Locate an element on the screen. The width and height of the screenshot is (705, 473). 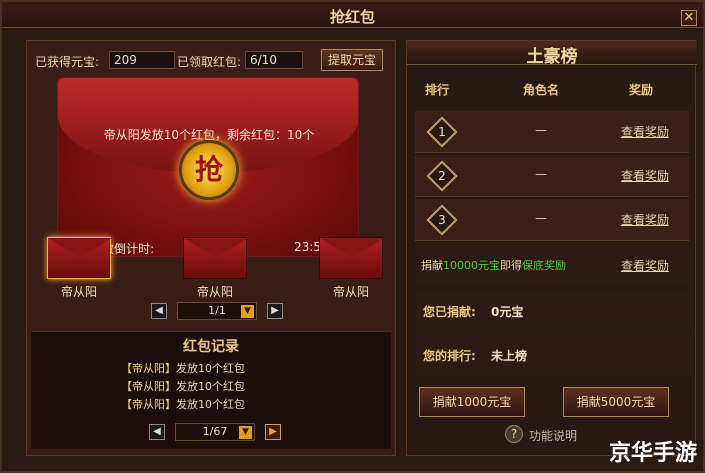
records-title: 红包记录 is located at coordinates (211, 347).